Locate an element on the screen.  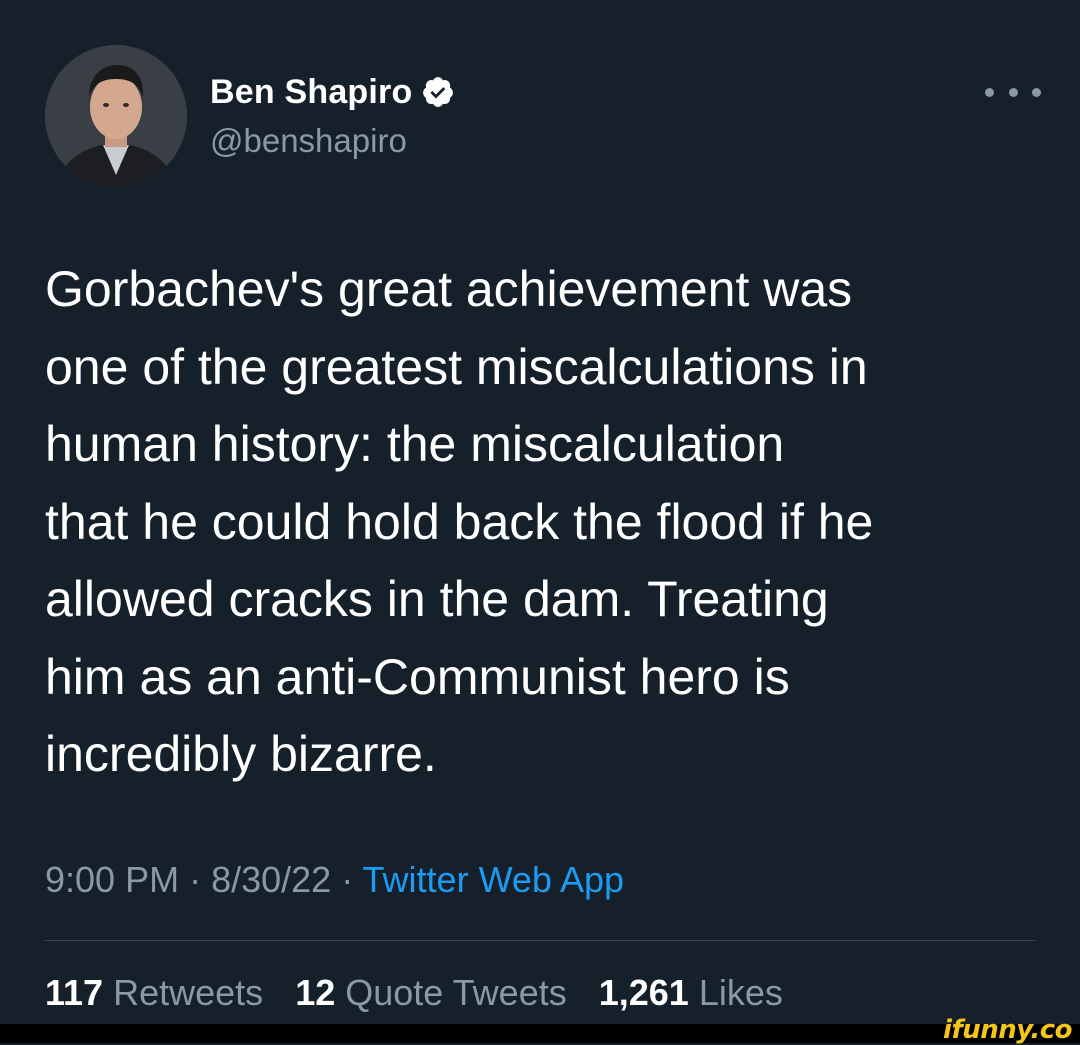
likes-label: Likes is located at coordinates (740, 992).